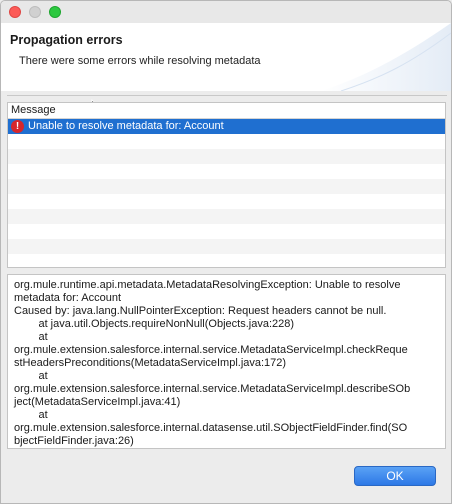 This screenshot has height=504, width=452. I want to click on details-line: metadata for: Account, so click(68, 298).